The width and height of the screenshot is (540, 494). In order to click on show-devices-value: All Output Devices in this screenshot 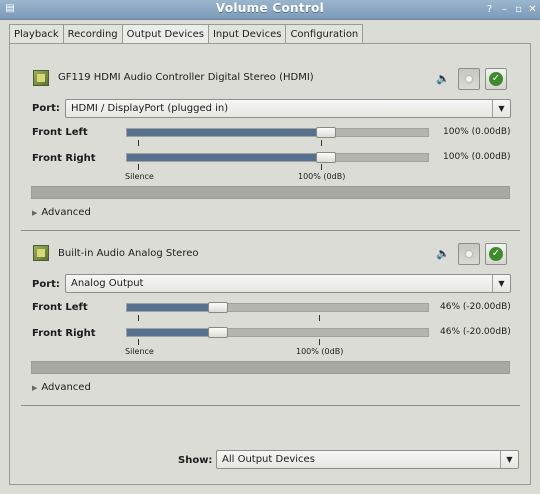, I will do `click(268, 459)`.